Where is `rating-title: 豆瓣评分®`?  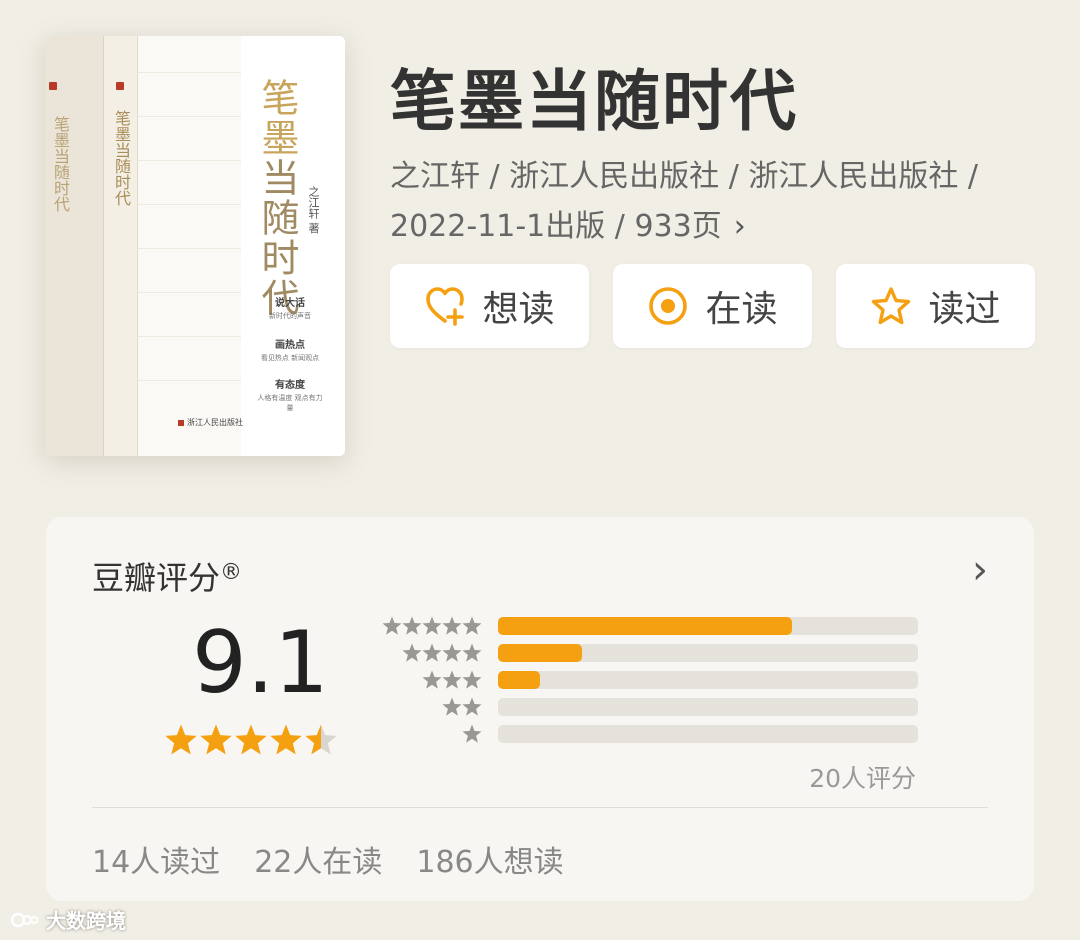
rating-title: 豆瓣评分® is located at coordinates (167, 576).